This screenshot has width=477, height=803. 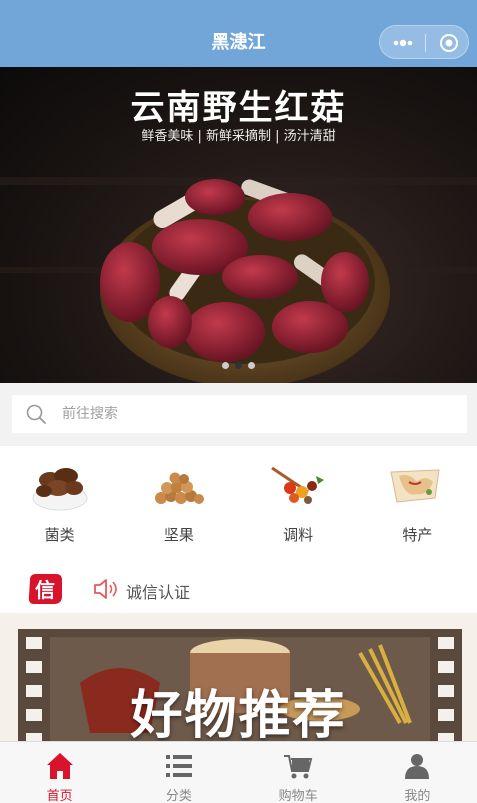 I want to click on category-item-specialty: 特产, so click(x=417, y=502).